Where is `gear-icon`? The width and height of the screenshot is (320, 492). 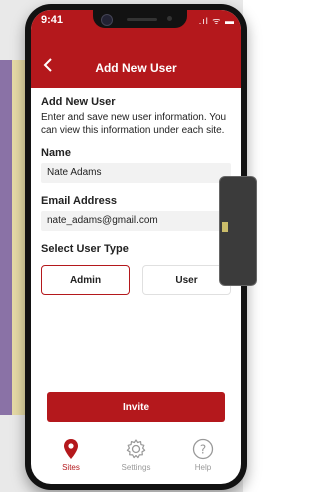
gear-icon is located at coordinates (136, 449).